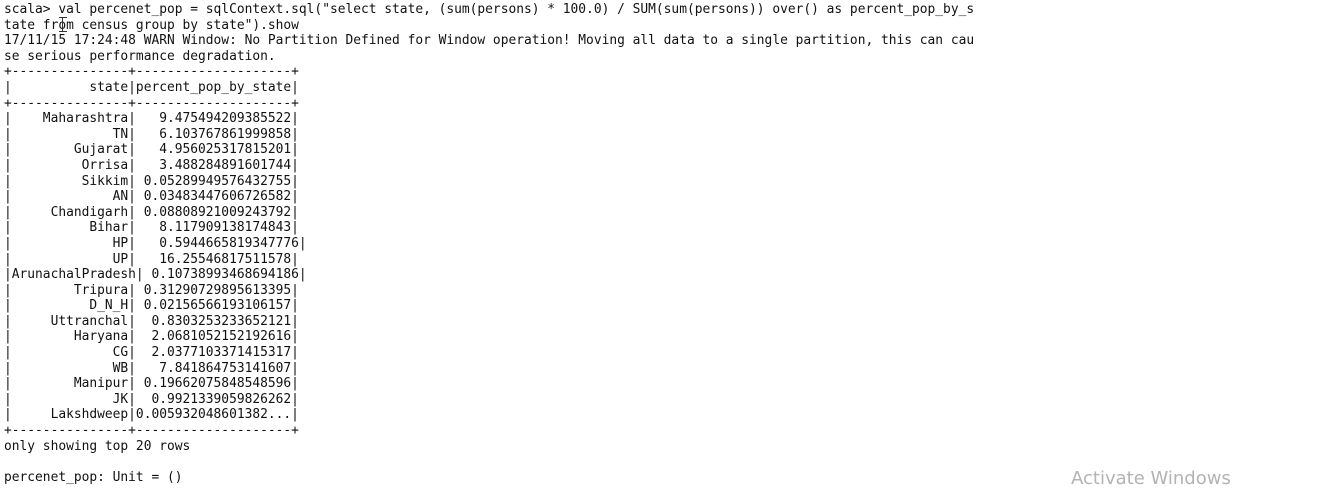 The image size is (1320, 495). What do you see at coordinates (151, 384) in the screenshot?
I see `table-row: | Manipur| 0.19662075848548596|` at bounding box center [151, 384].